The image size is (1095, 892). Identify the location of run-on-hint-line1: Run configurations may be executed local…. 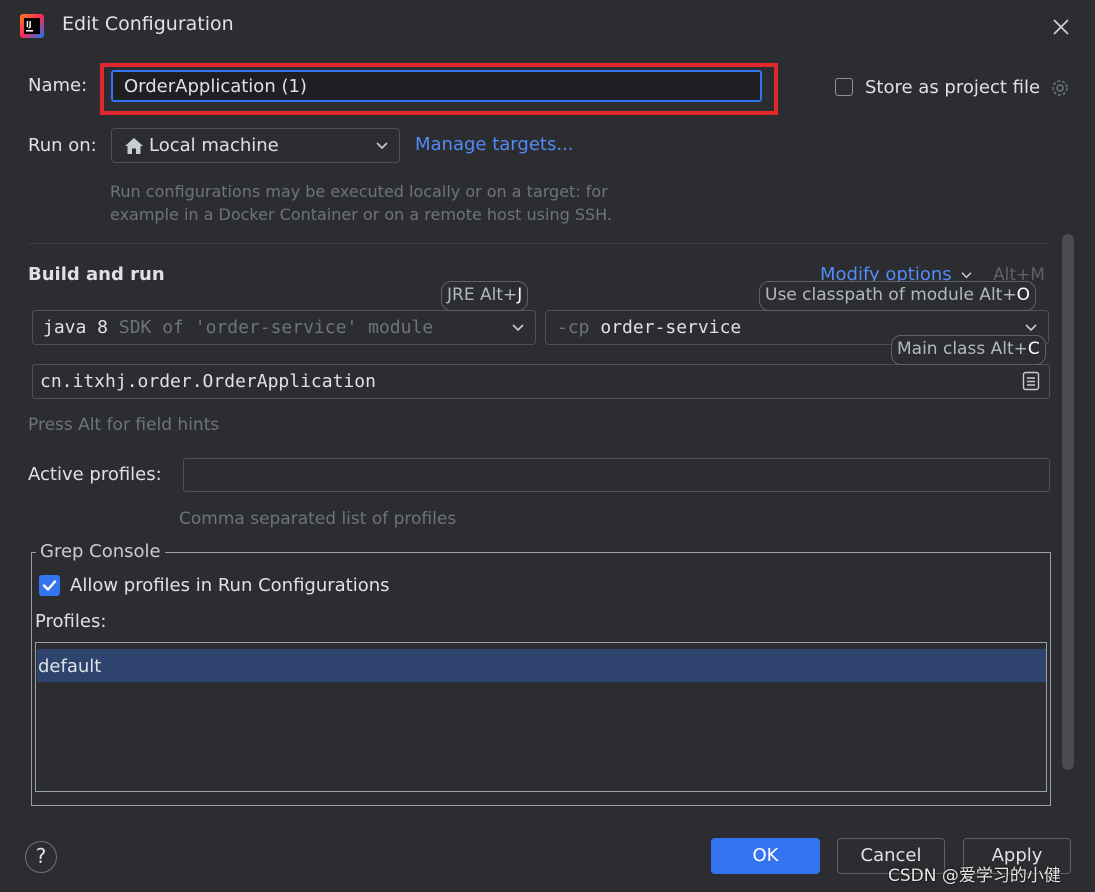
(359, 191).